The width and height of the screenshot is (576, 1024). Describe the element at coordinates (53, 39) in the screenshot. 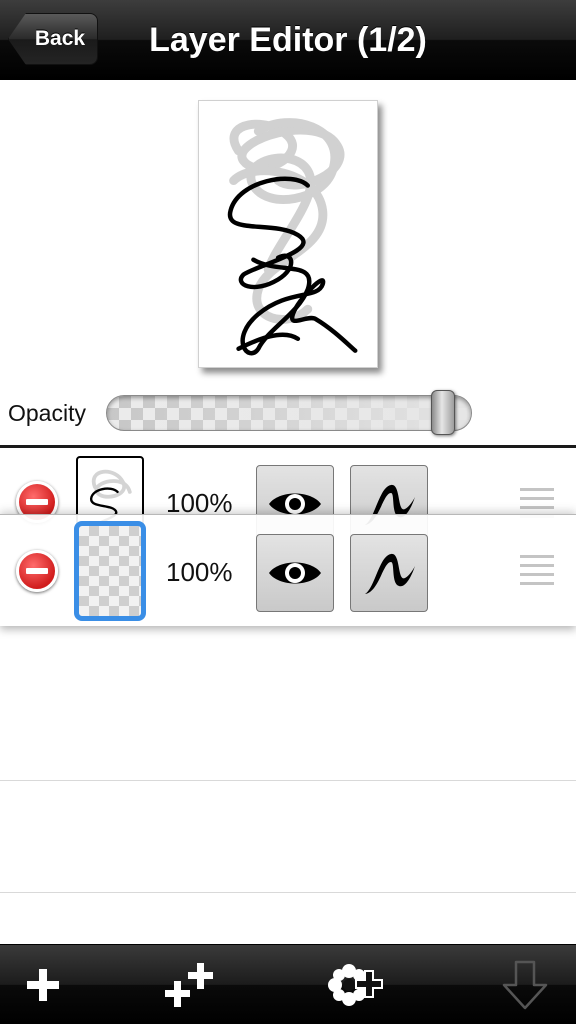

I see `back-button: Back` at that location.